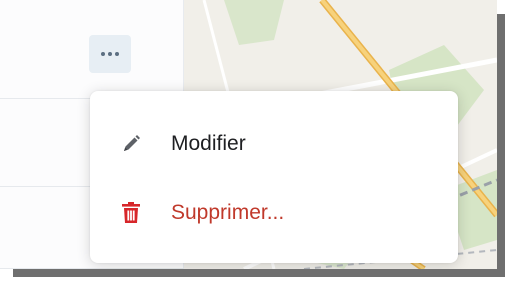  Describe the element at coordinates (92, 268) in the screenshot. I see `row-divider` at that location.